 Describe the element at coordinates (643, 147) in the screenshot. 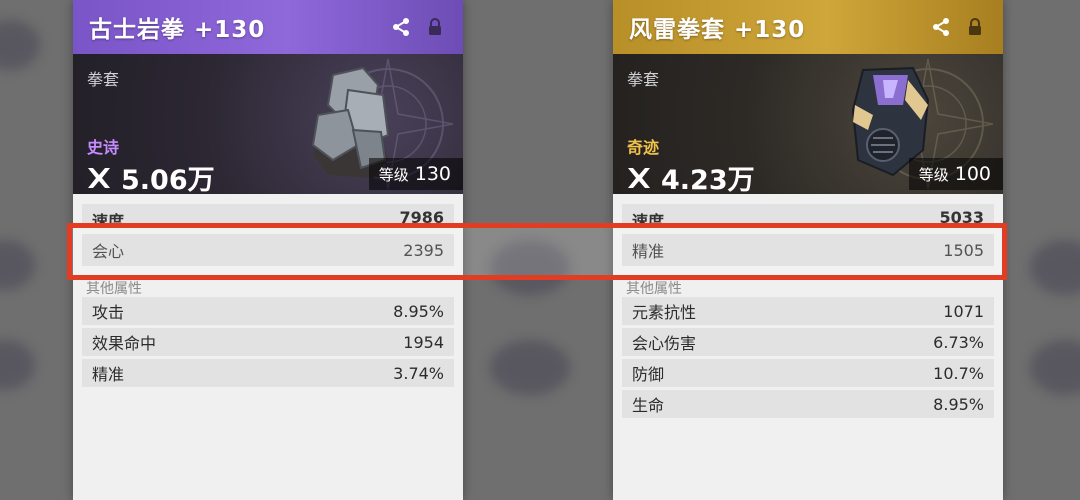

I see `rarity-label: 奇迹` at that location.